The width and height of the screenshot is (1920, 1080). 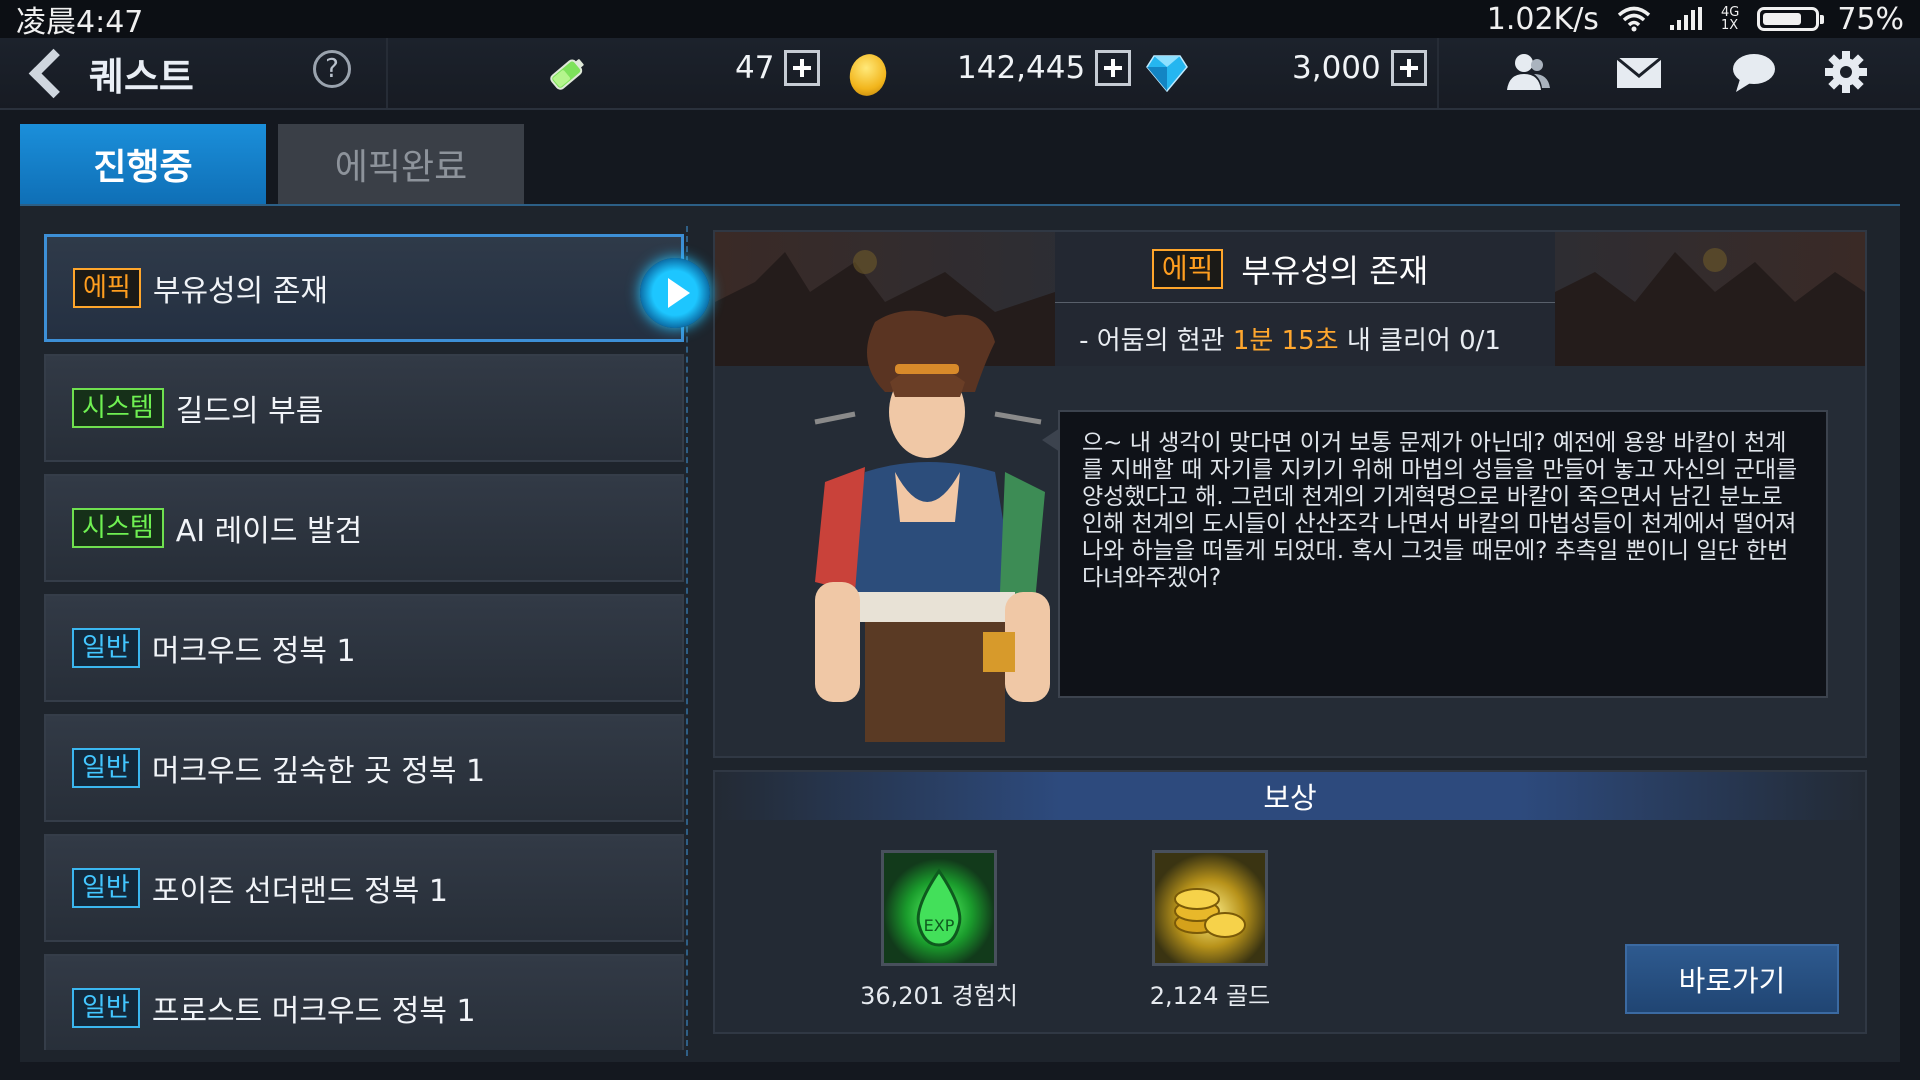 I want to click on gem-counter: 3,000, so click(x=1359, y=68).